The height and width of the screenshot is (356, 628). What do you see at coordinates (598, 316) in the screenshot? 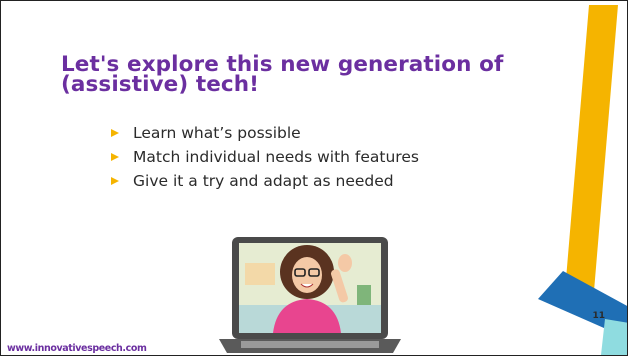
I see `page-number: 11` at bounding box center [598, 316].